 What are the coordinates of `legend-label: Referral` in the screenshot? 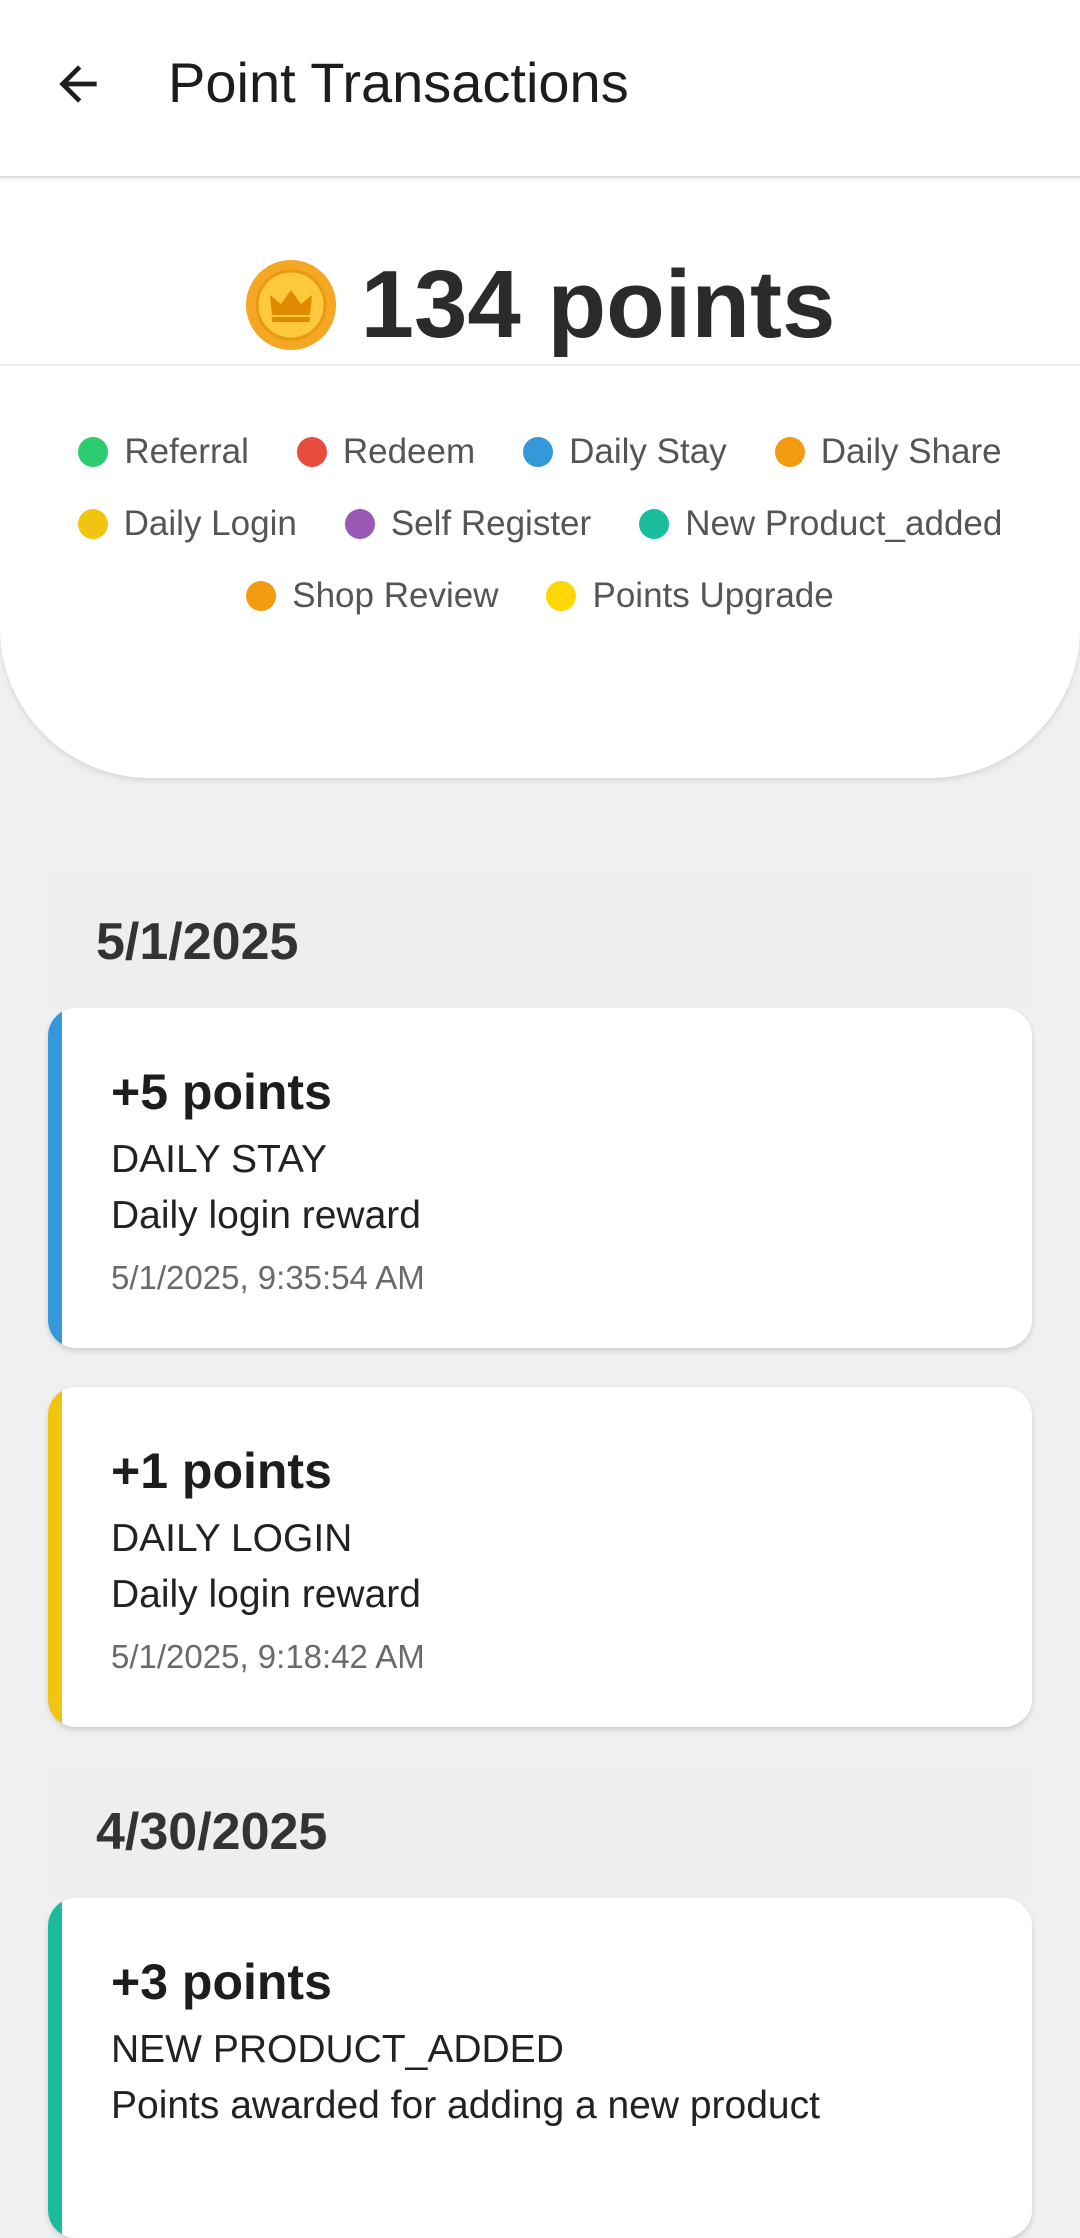 It's located at (186, 451).